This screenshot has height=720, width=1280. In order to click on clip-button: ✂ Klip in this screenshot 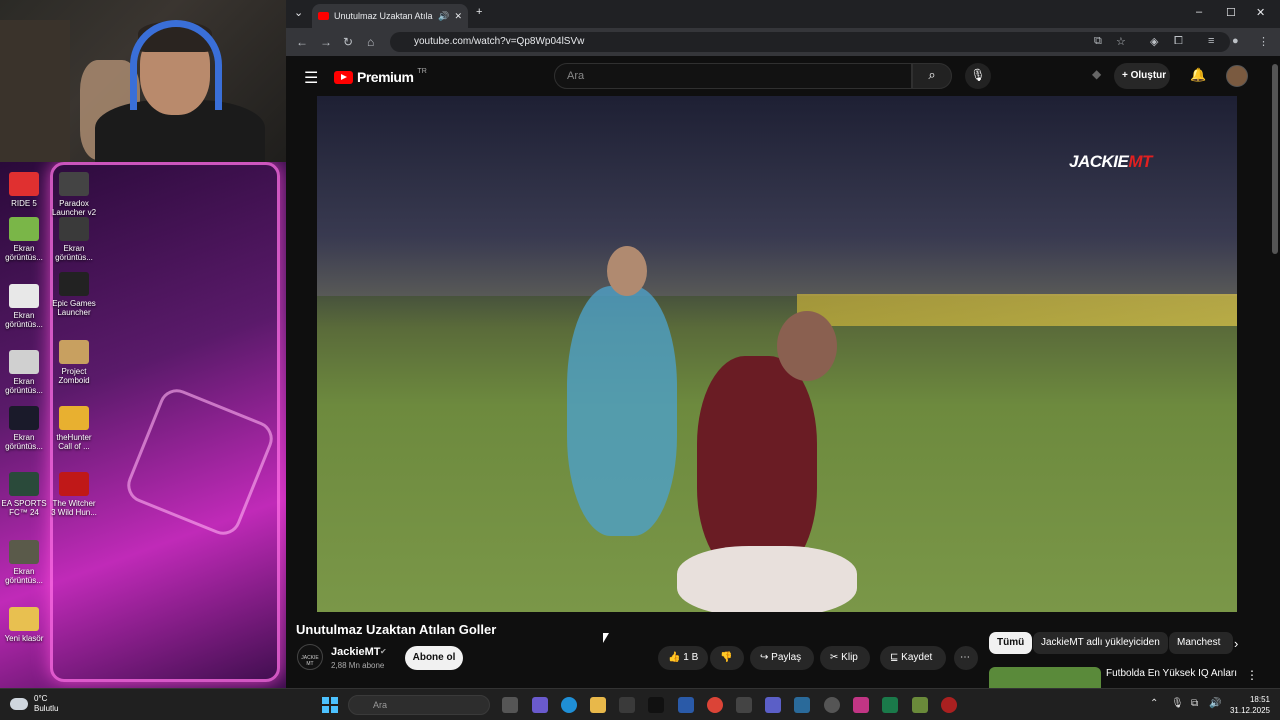, I will do `click(845, 658)`.